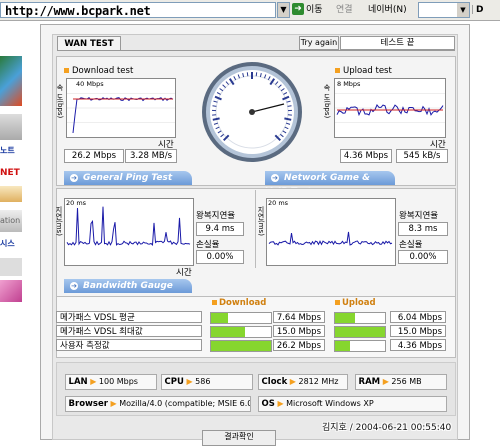 The image size is (500, 446). What do you see at coordinates (184, 272) in the screenshot?
I see `ping-x-label: 시간` at bounding box center [184, 272].